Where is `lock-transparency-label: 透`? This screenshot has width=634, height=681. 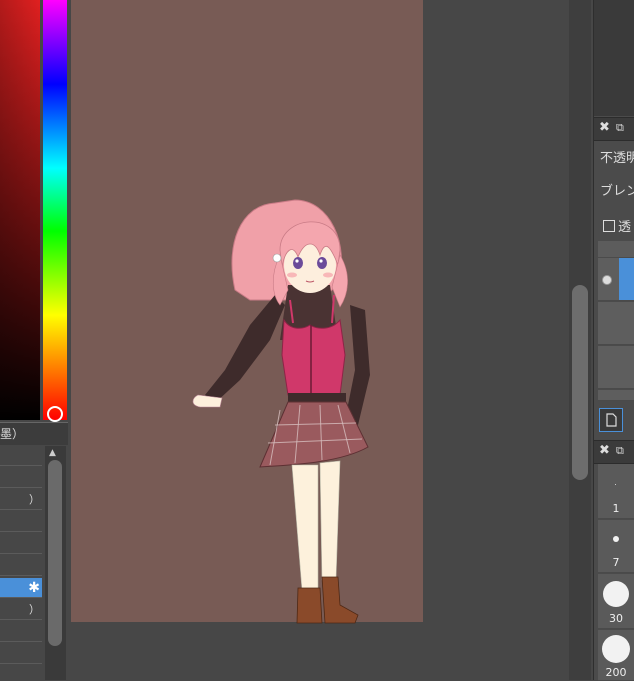 lock-transparency-label: 透 is located at coordinates (625, 227).